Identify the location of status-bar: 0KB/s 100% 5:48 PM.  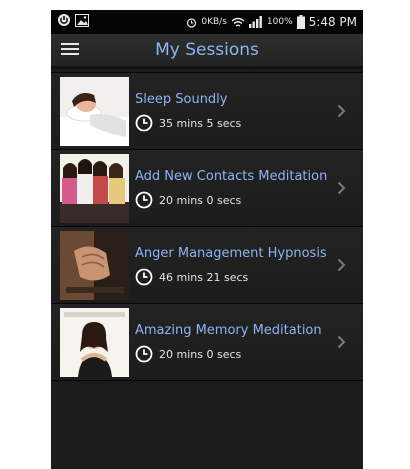
(207, 22).